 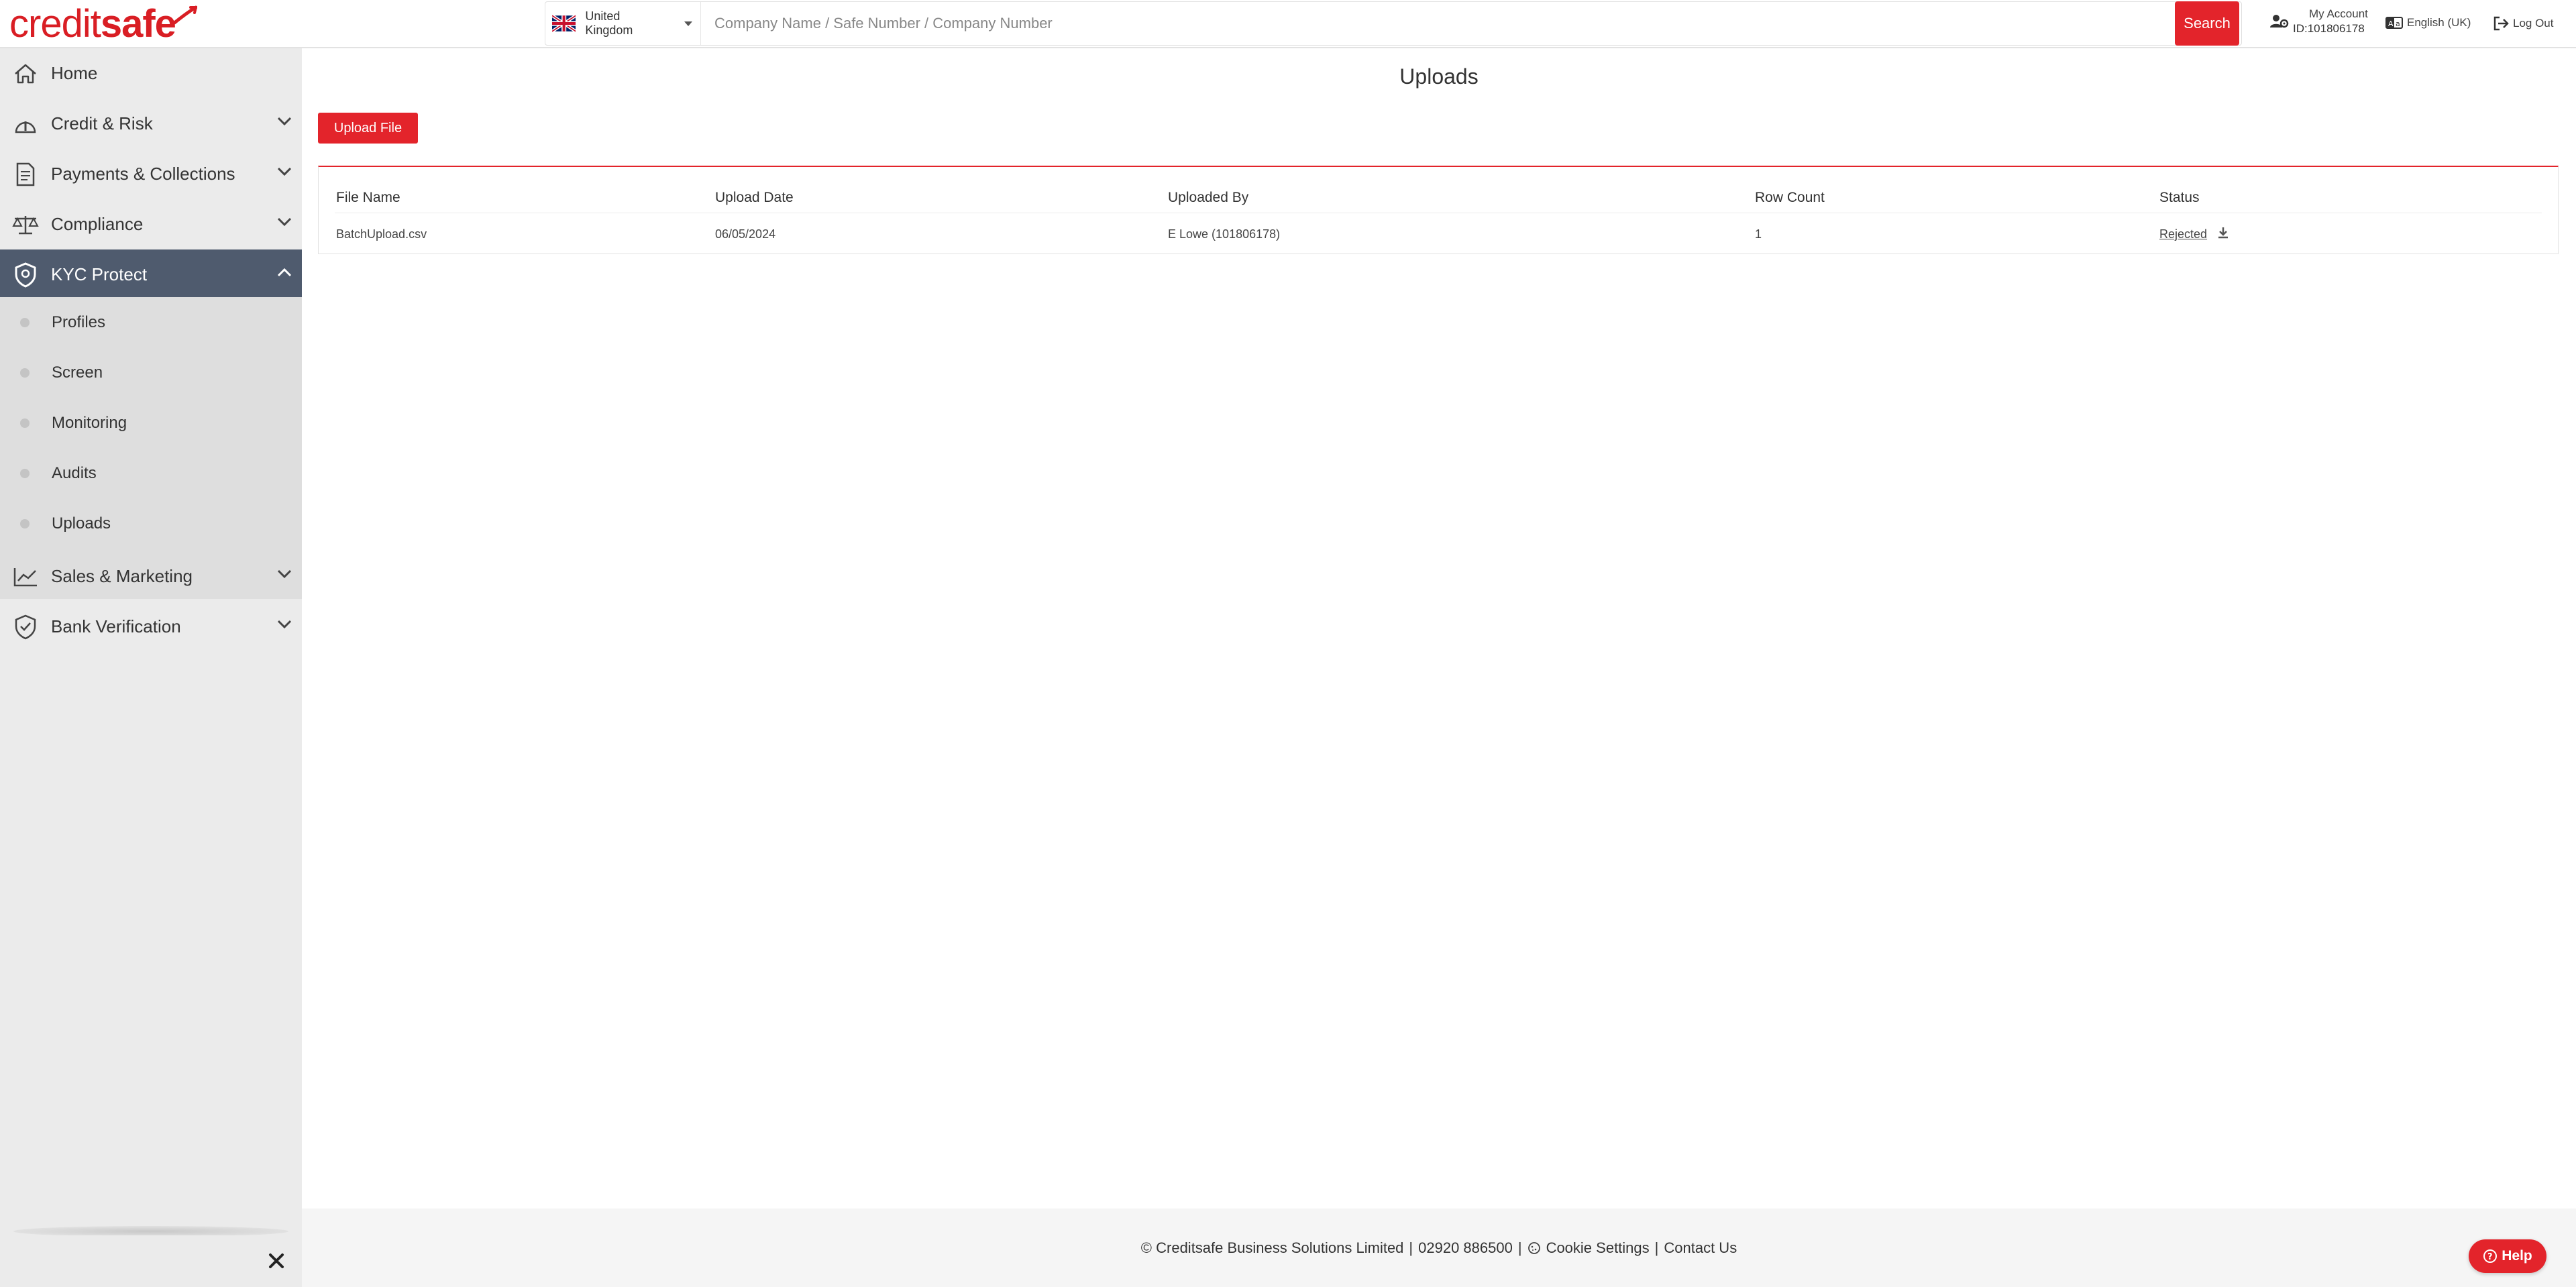 I want to click on logout-link: Log Out, so click(x=2523, y=23).